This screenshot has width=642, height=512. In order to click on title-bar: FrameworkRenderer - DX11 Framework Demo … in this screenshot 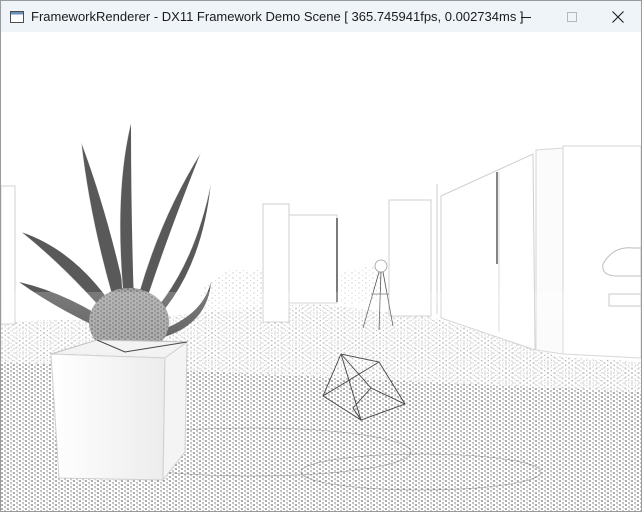, I will do `click(321, 16)`.